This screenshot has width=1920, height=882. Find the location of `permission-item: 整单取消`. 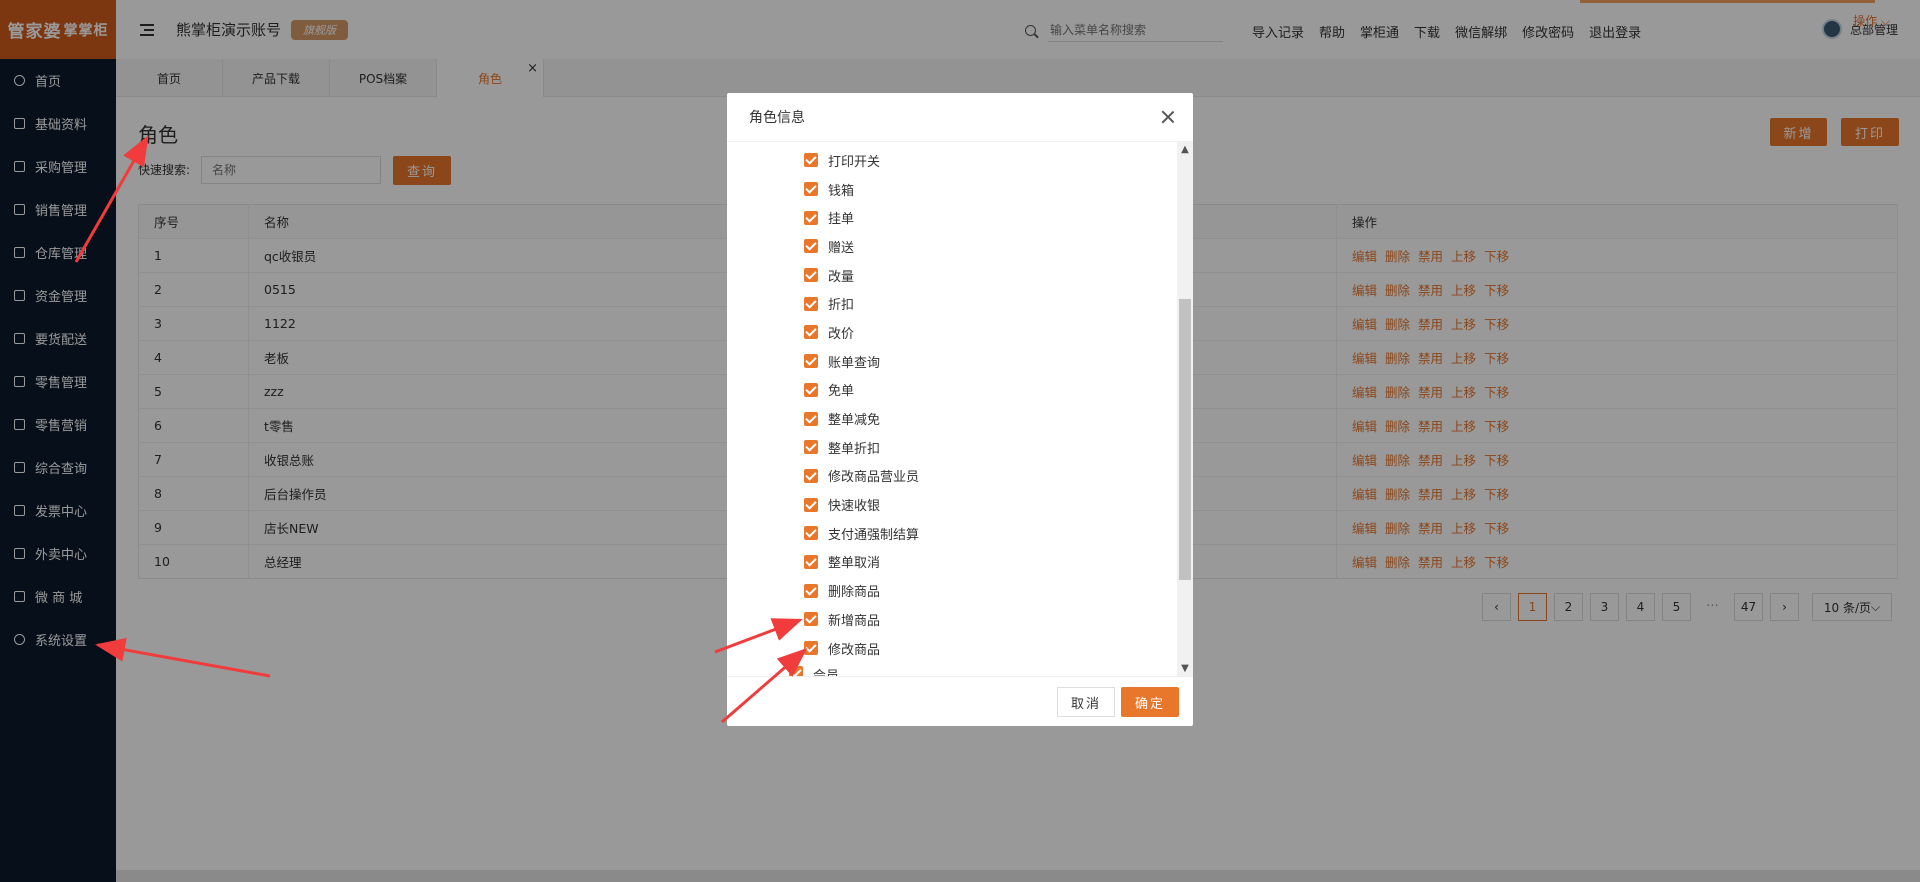

permission-item: 整单取消 is located at coordinates (960, 562).